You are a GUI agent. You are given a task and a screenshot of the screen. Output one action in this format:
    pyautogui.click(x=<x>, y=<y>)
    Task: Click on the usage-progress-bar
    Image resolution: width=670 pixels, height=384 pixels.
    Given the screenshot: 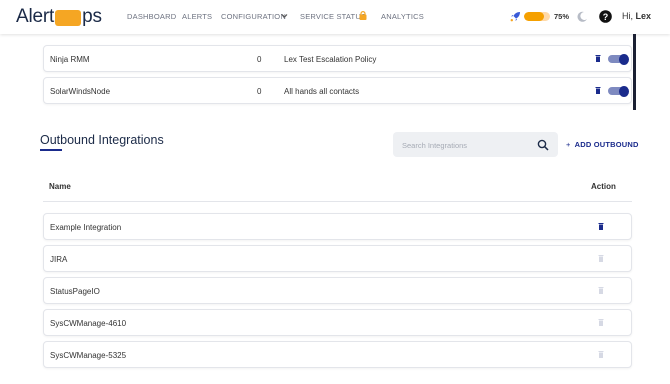 What is the action you would take?
    pyautogui.click(x=537, y=16)
    